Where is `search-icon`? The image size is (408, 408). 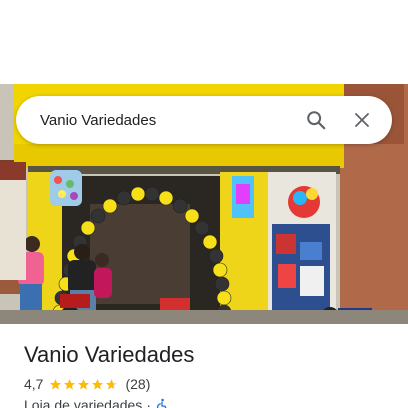 search-icon is located at coordinates (316, 120).